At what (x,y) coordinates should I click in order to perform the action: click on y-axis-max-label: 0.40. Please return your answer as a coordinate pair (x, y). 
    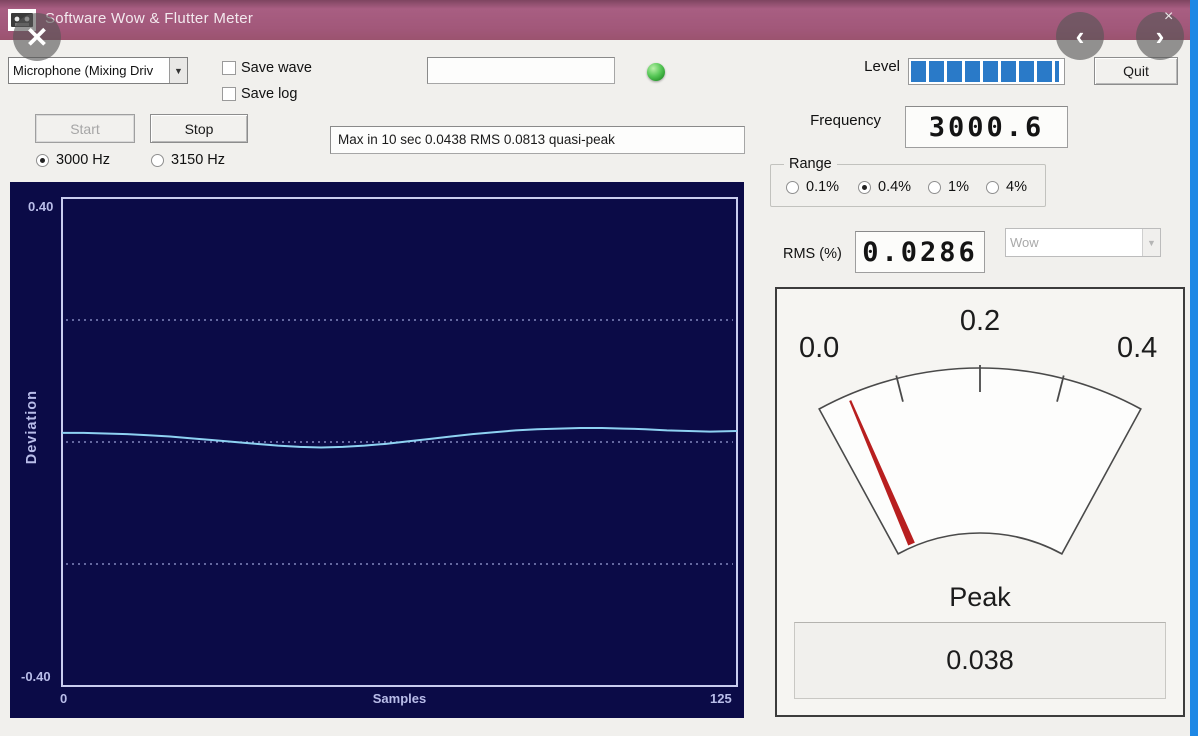
    Looking at the image, I should click on (41, 206).